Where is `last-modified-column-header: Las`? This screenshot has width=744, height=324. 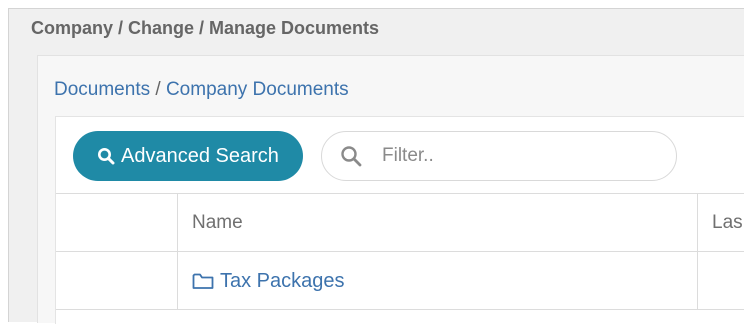
last-modified-column-header: Las is located at coordinates (721, 223).